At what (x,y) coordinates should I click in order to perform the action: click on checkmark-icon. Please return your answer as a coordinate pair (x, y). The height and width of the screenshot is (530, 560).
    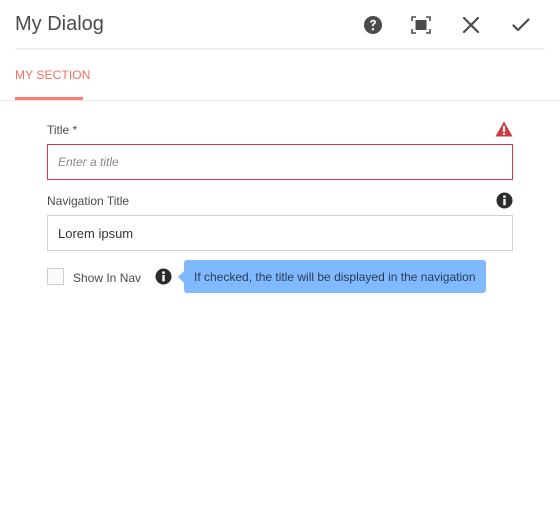
    Looking at the image, I should click on (521, 25).